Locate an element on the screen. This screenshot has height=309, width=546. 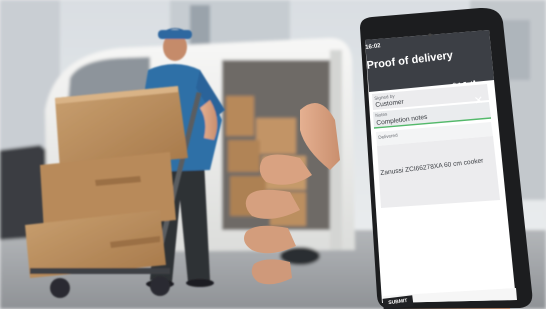
close-icon: ✕ is located at coordinates (478, 100).